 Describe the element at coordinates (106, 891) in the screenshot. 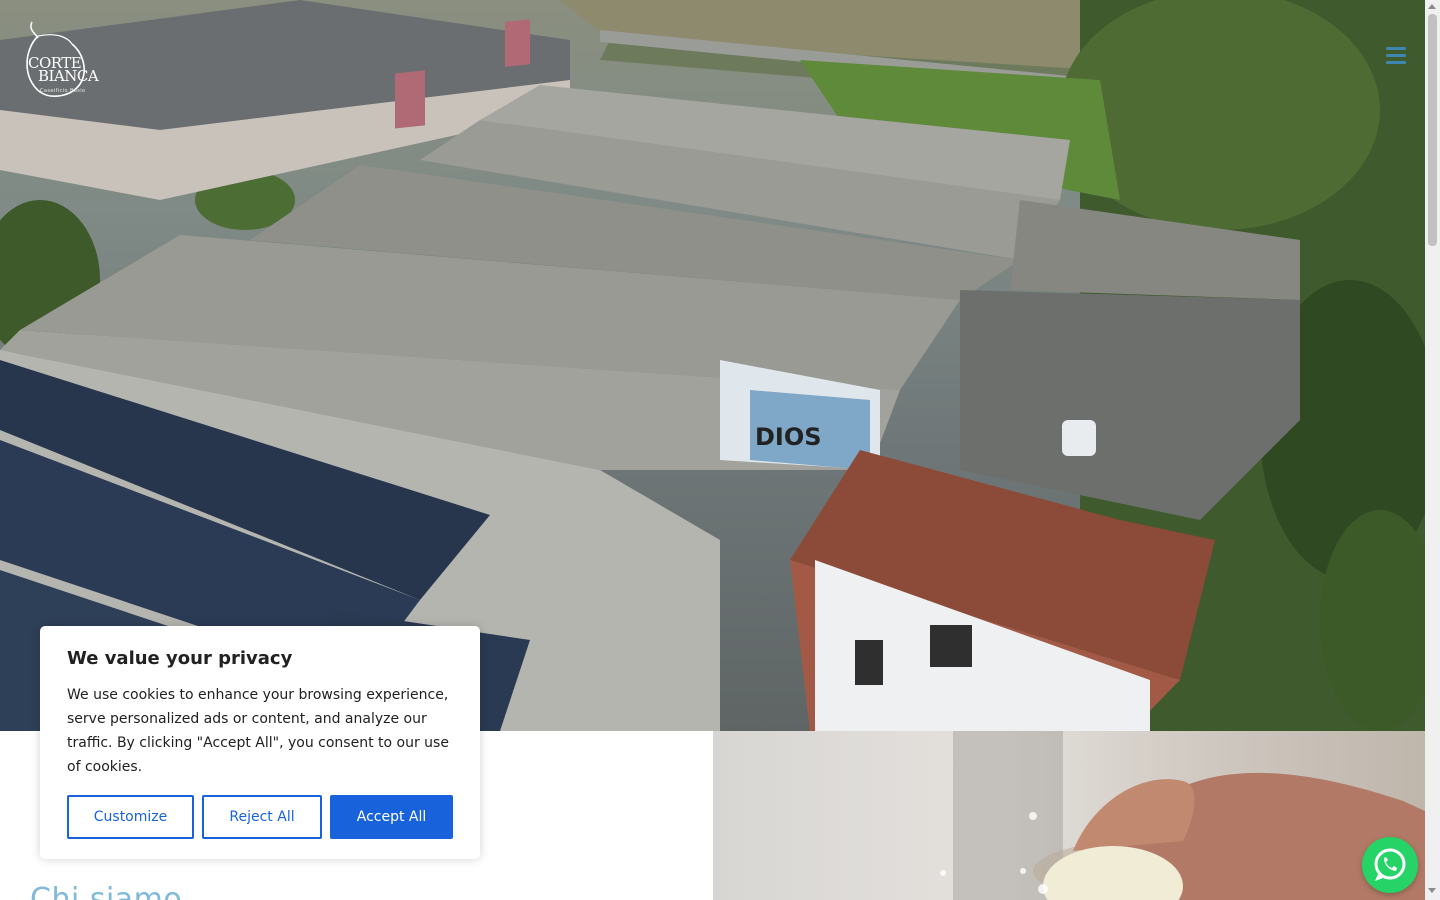

I see `about-title: Chi siamo` at that location.